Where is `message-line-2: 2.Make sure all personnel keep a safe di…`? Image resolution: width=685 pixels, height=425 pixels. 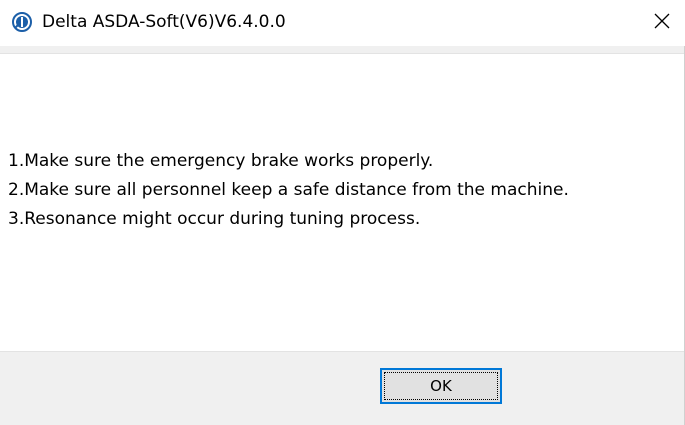
message-line-2: 2.Make sure all personnel keep a safe di… is located at coordinates (288, 190).